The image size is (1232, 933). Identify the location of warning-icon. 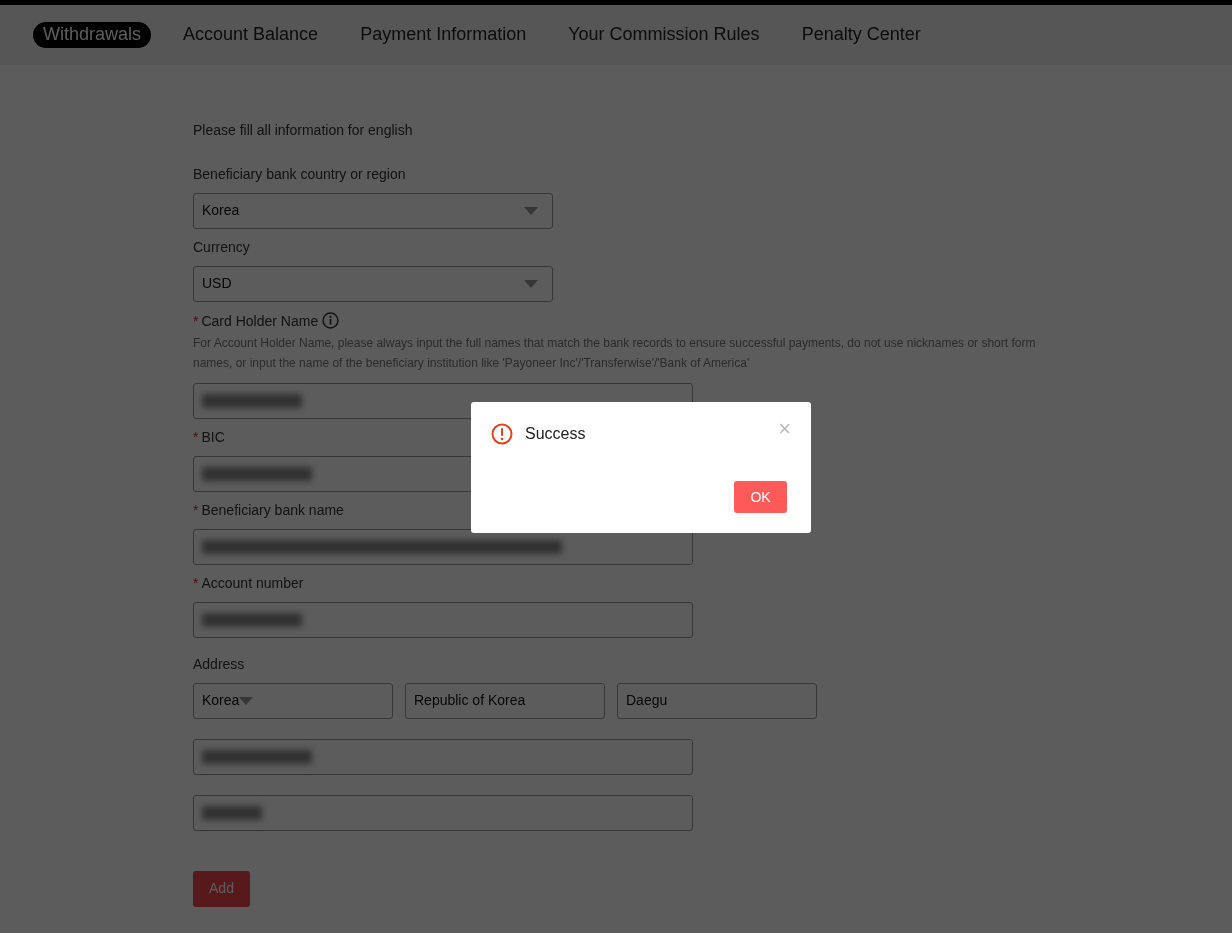
(502, 434).